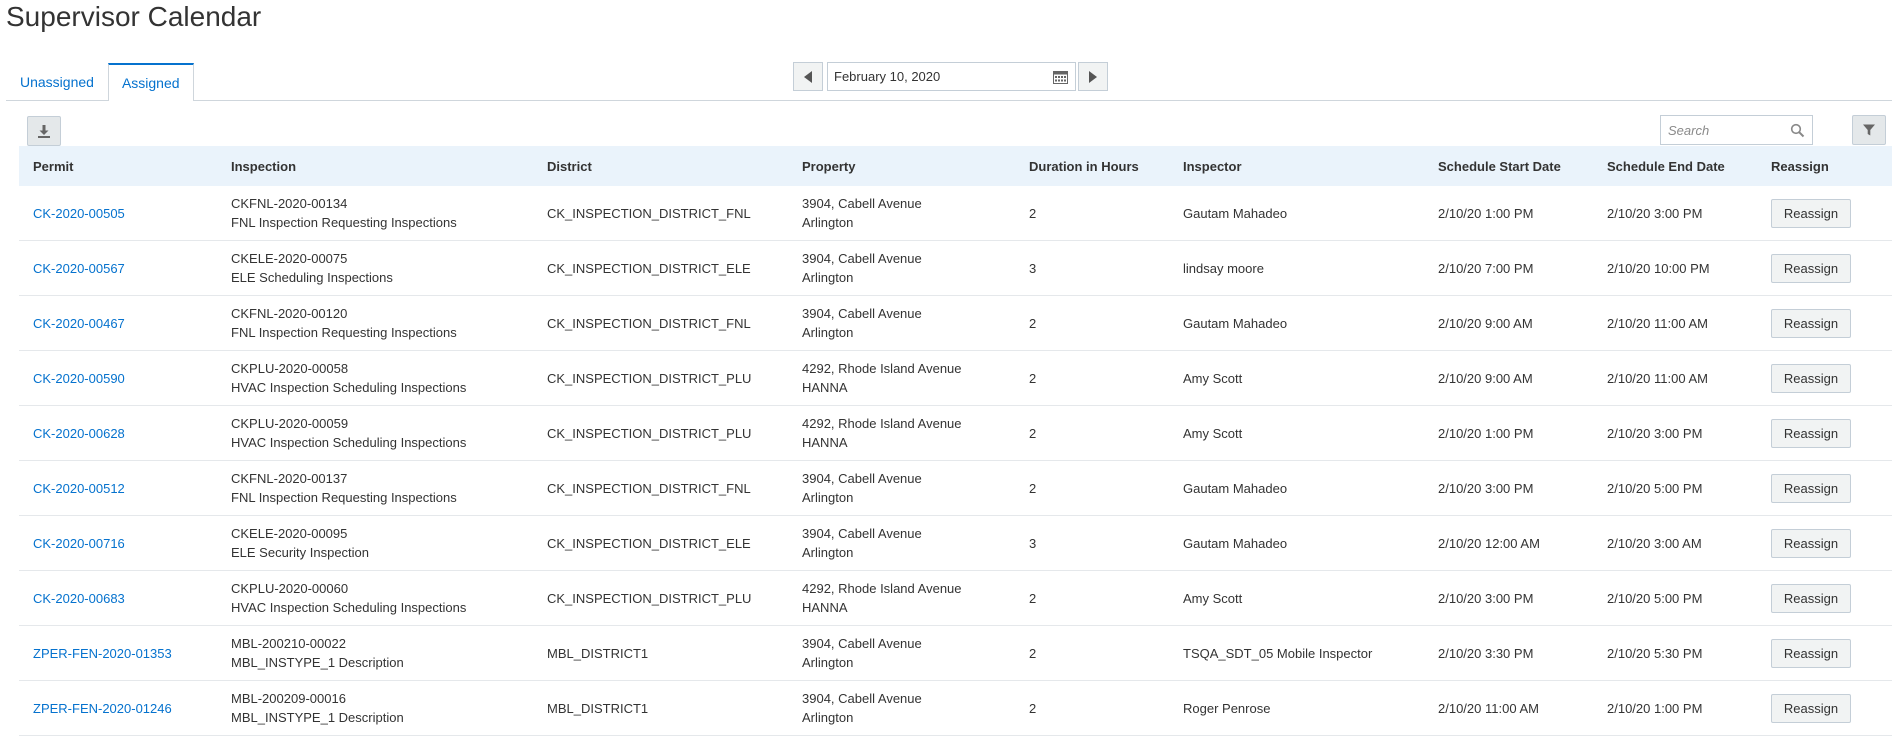 This screenshot has width=1892, height=740. I want to click on permit-link: CK-2020-00505, so click(118, 213).